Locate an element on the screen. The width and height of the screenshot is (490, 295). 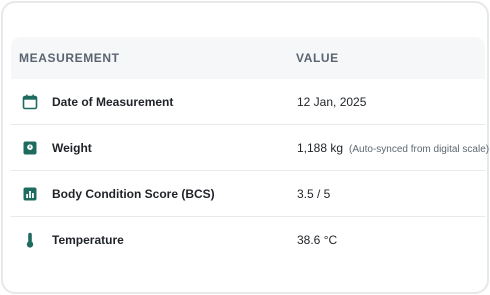
value-column-header: VALUE is located at coordinates (317, 58).